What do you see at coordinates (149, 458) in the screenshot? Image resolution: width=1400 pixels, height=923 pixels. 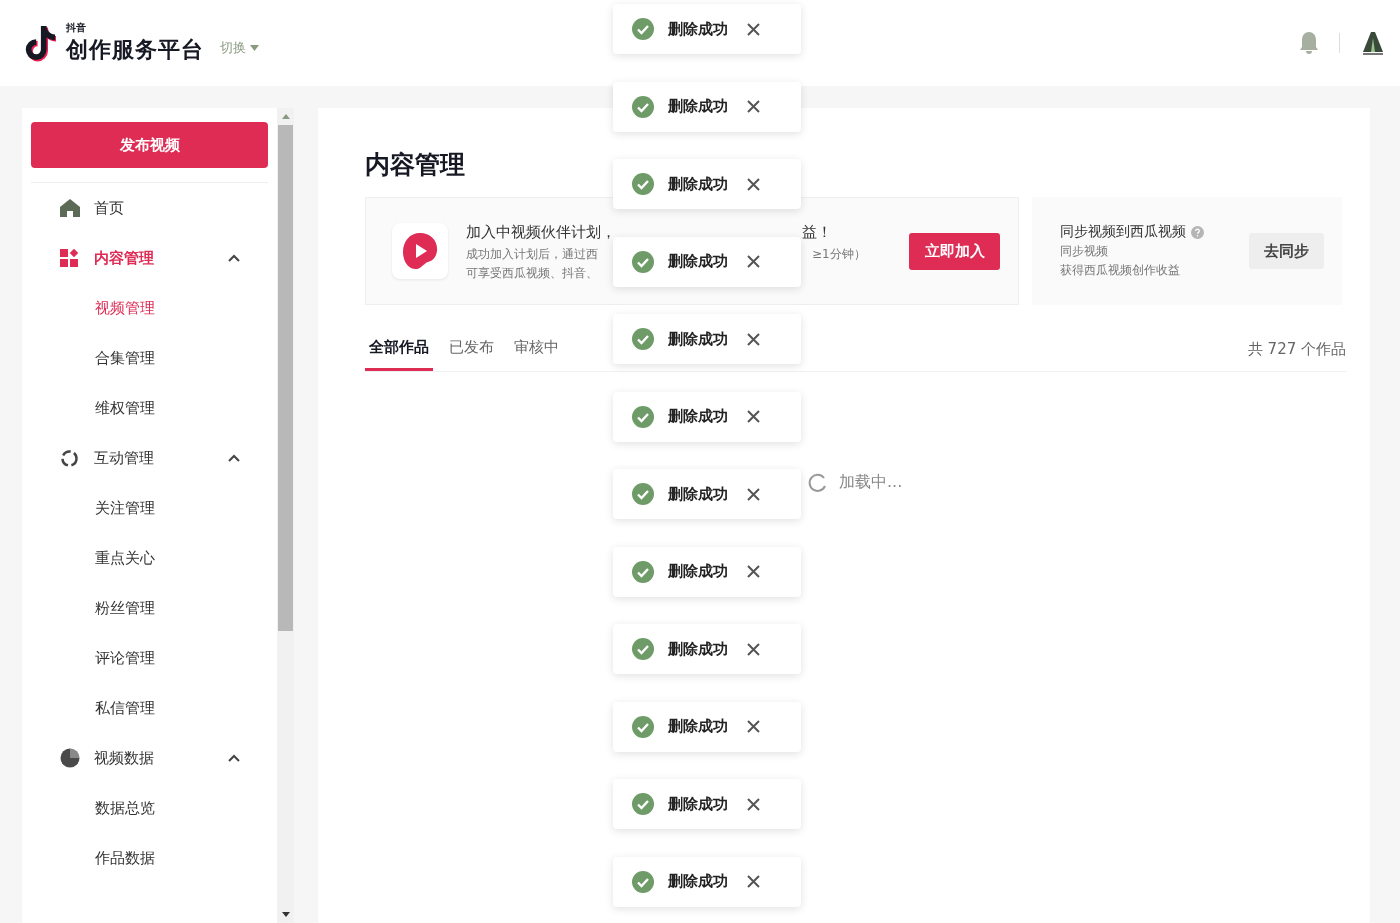 I see `nav-item: 互动管理` at bounding box center [149, 458].